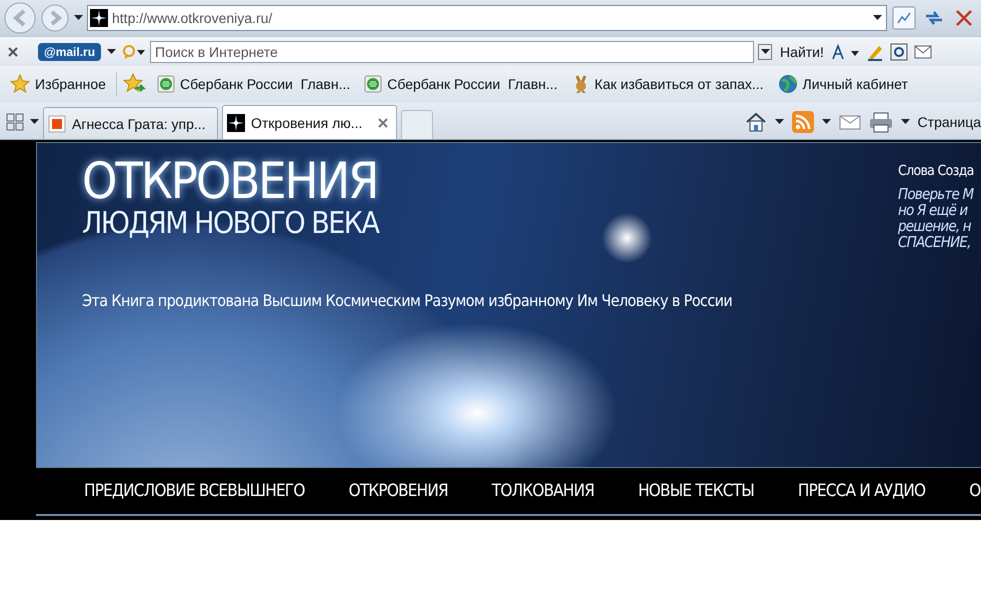  I want to click on font-size-icon, so click(846, 51).